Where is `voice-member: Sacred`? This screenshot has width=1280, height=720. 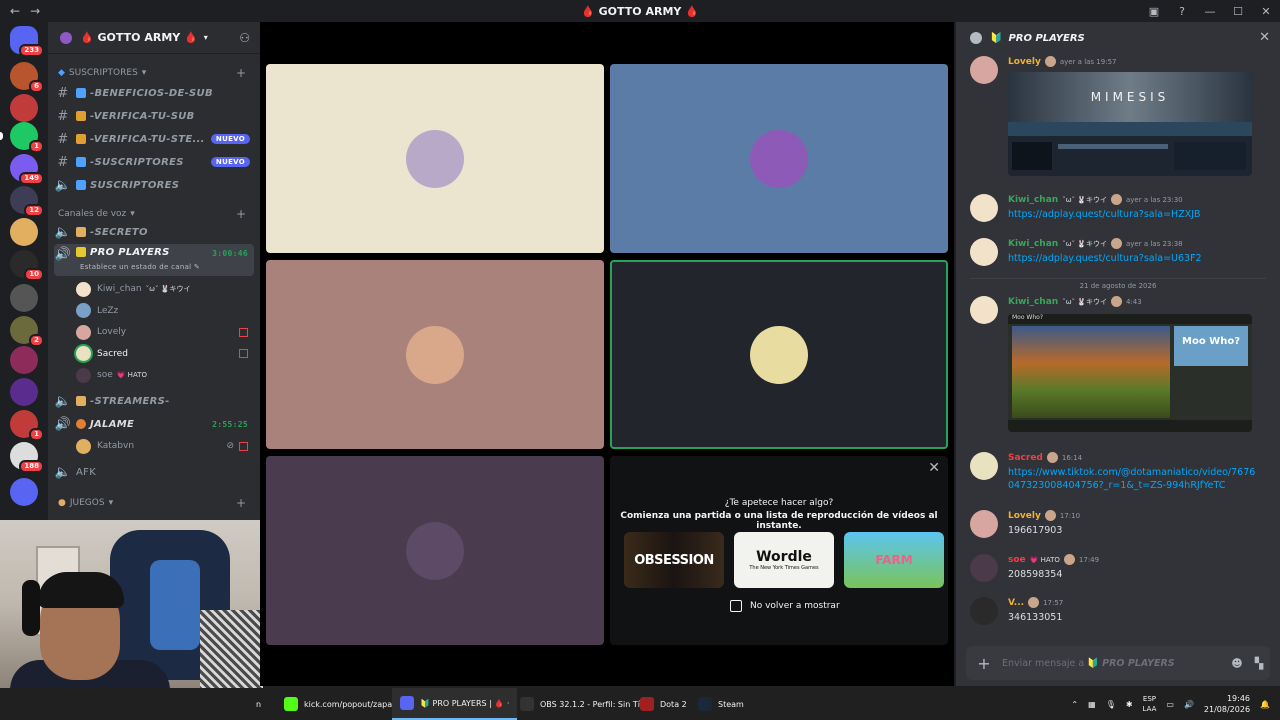 voice-member: Sacred is located at coordinates (164, 354).